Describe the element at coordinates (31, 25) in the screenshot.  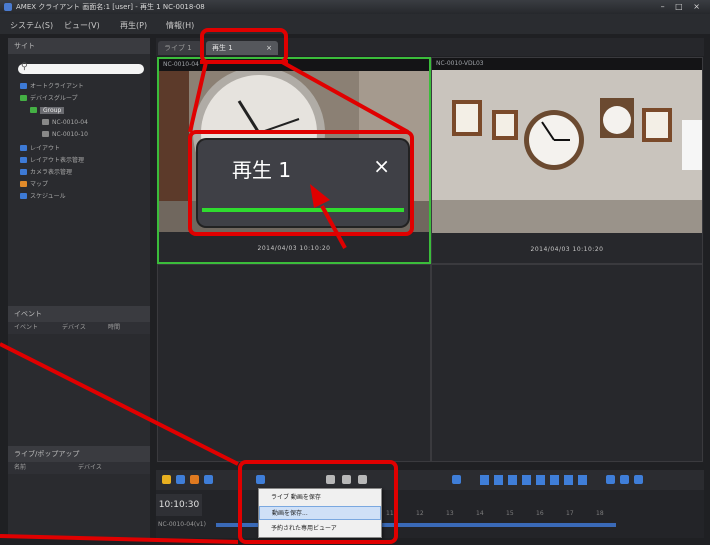
I see `menu-system: システム(S)` at that location.